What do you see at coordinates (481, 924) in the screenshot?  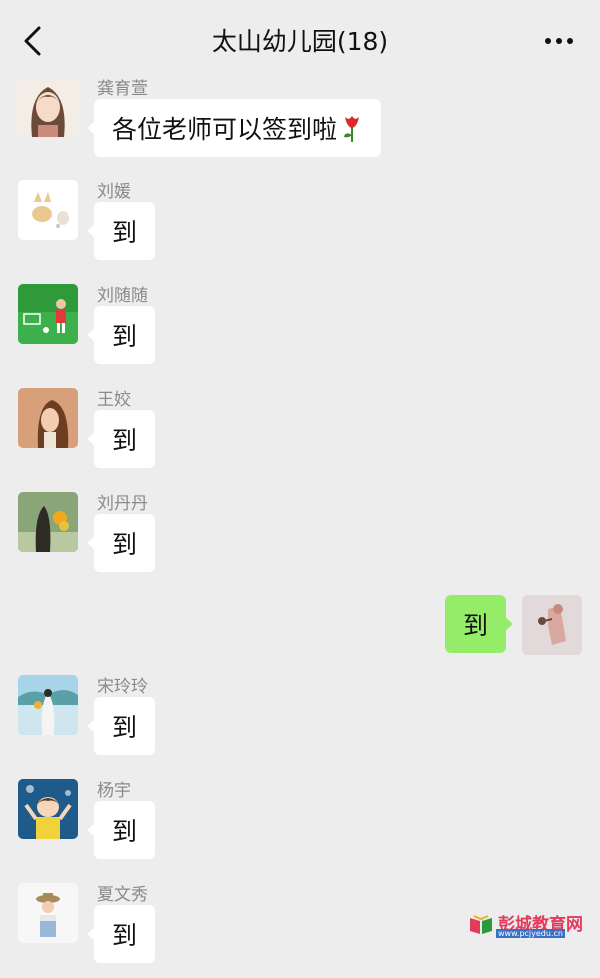 I see `book-logo-icon` at bounding box center [481, 924].